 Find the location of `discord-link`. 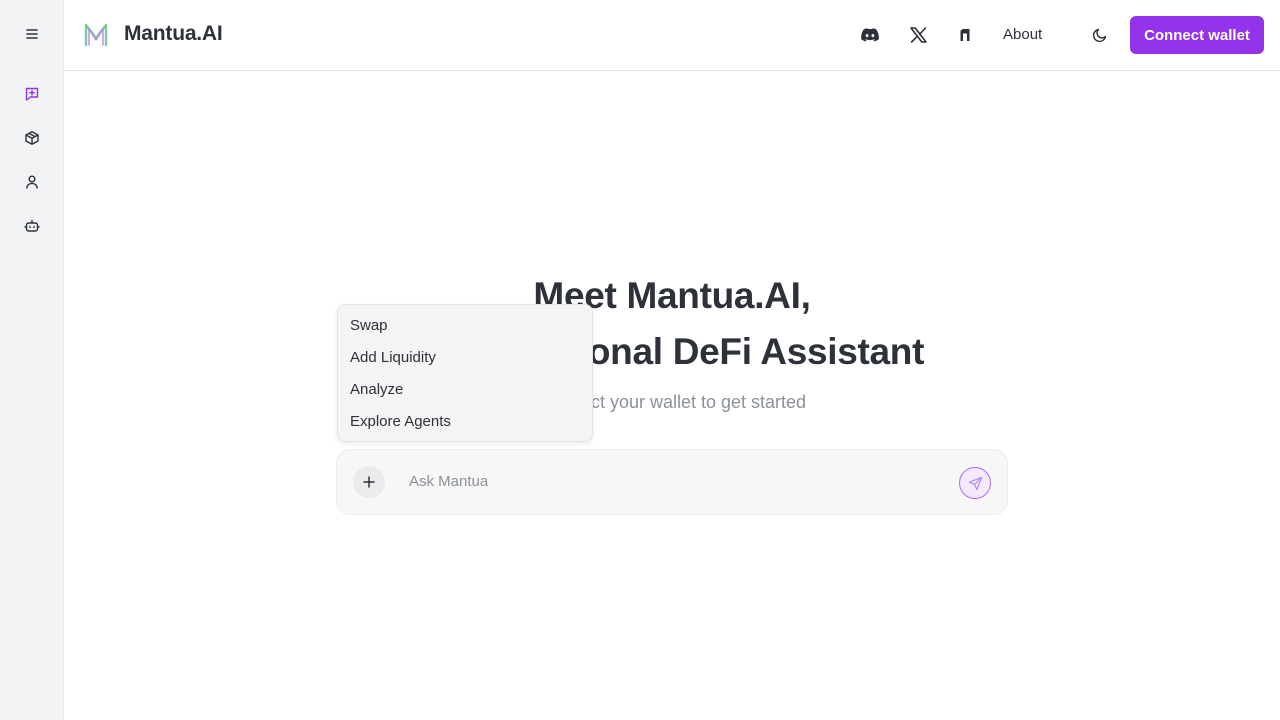

discord-link is located at coordinates (870, 35).